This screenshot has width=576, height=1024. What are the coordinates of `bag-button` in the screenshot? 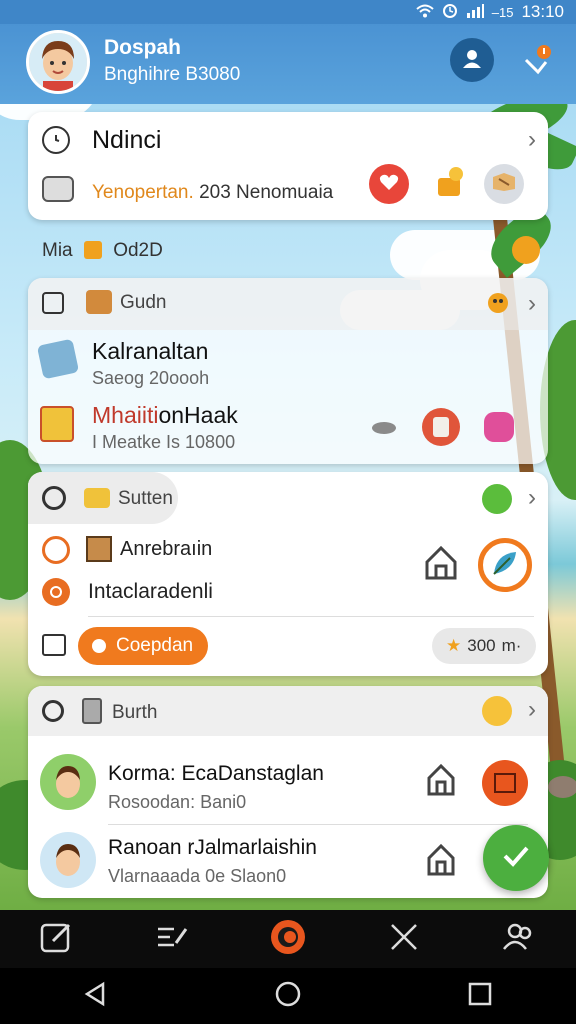 It's located at (499, 427).